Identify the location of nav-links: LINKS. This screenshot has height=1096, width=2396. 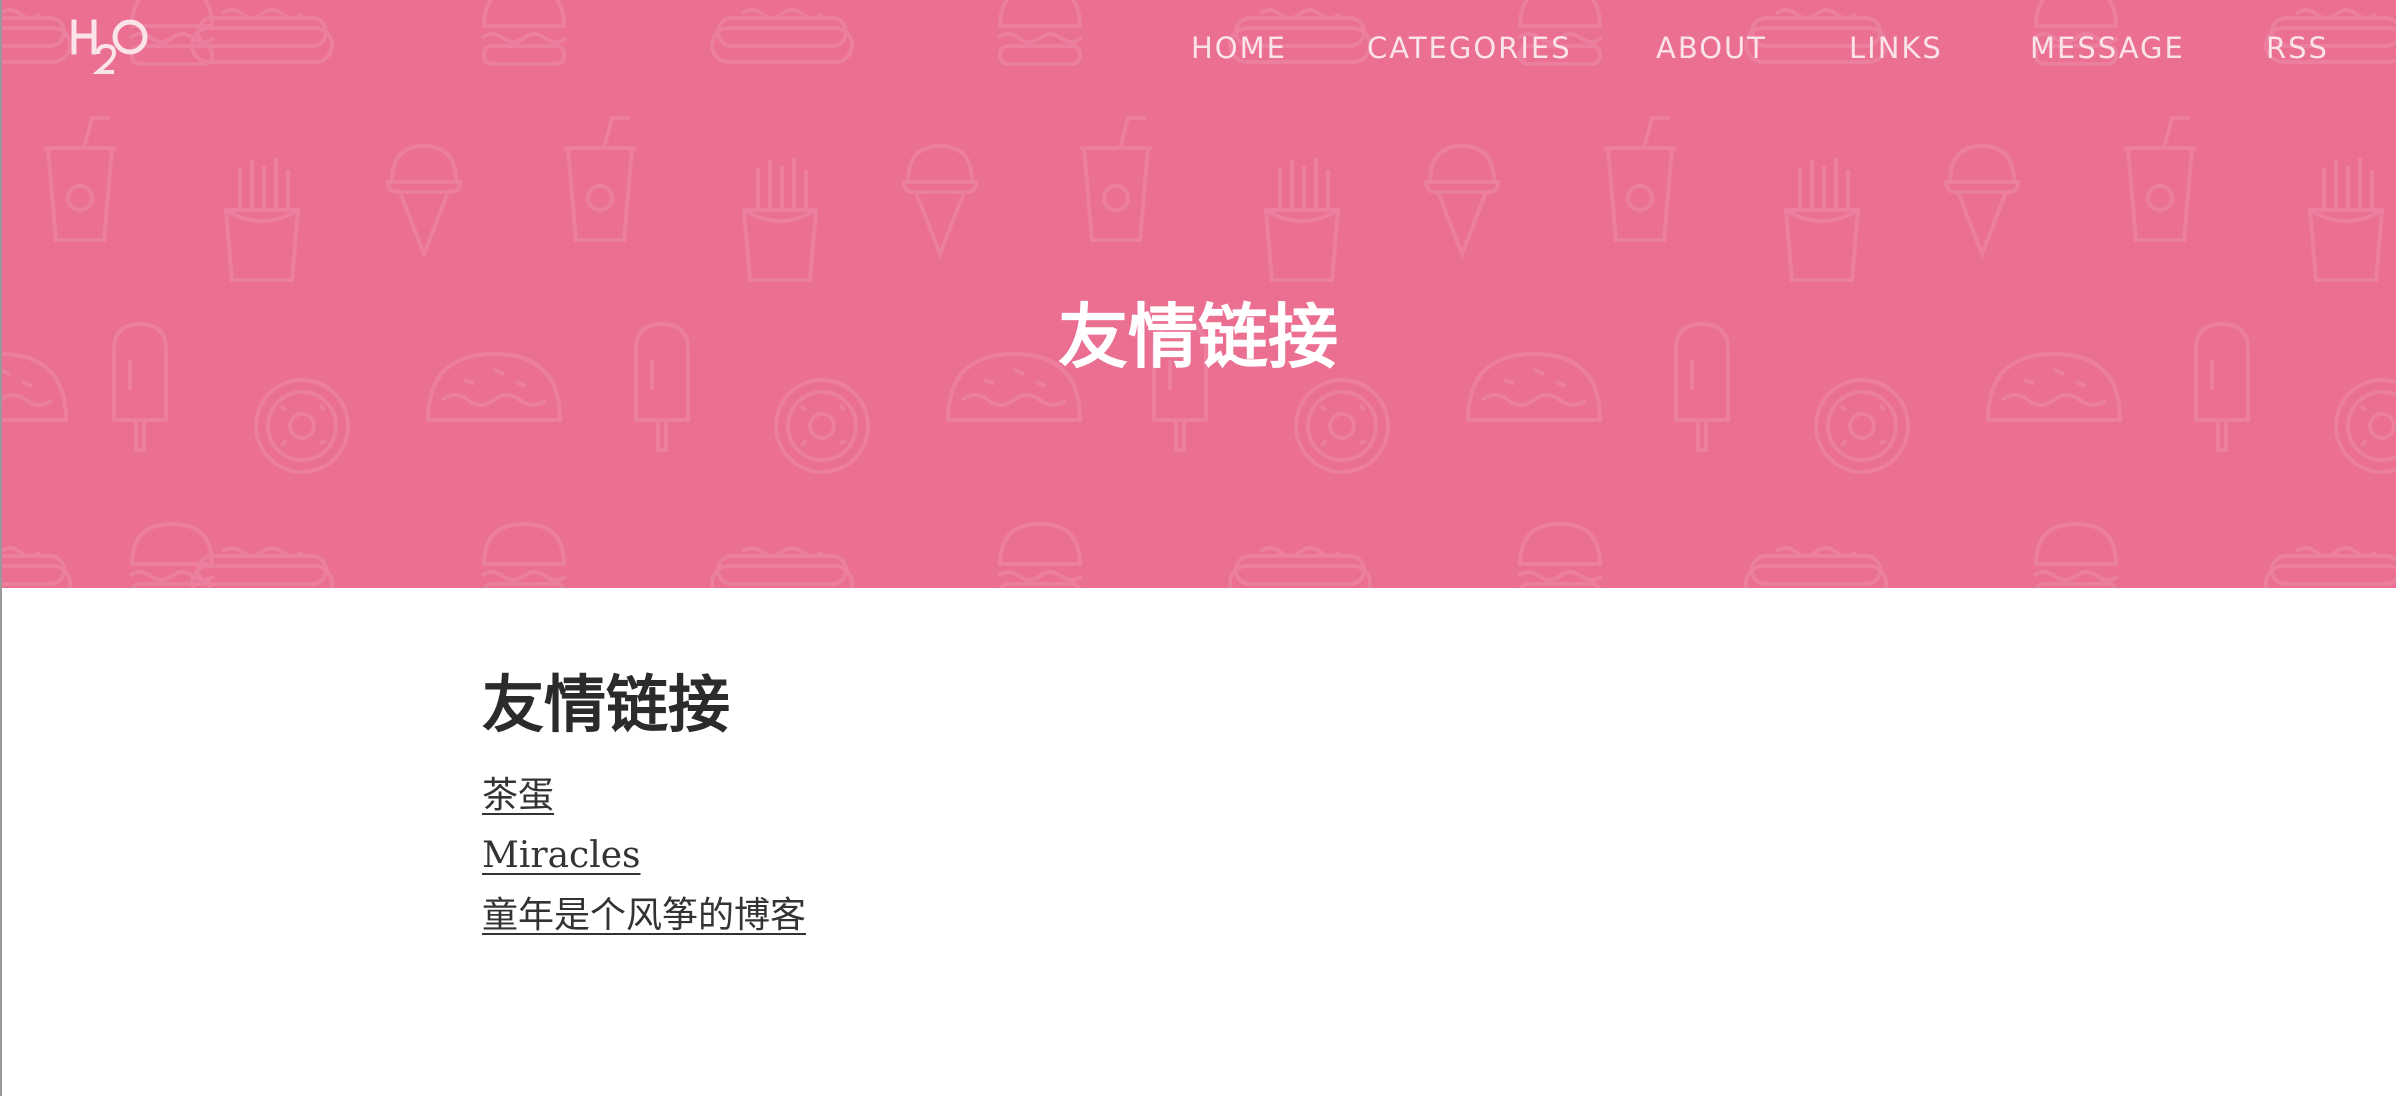
(1896, 48).